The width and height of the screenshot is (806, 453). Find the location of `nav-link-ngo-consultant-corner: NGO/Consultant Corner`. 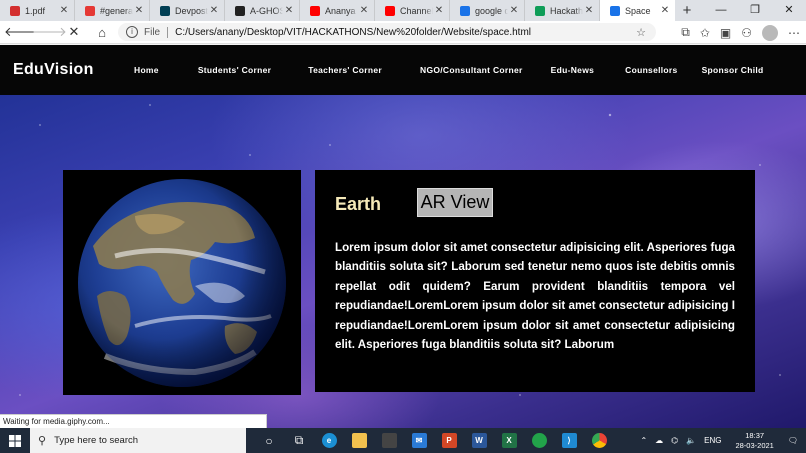

nav-link-ngo-consultant-corner: NGO/Consultant Corner is located at coordinates (471, 70).